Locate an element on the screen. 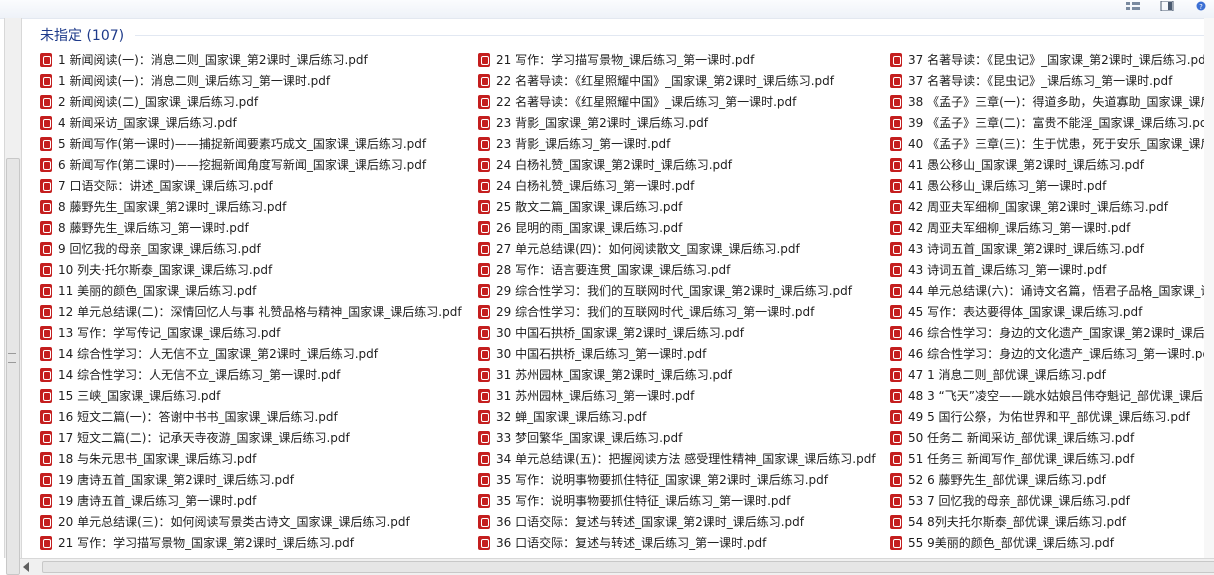 This screenshot has height=575, width=1214. file-item: 6 新闻写作(第二课时)——挖掘新闻角度写新闻_国家课_课后练习.pdf is located at coordinates (251, 164).